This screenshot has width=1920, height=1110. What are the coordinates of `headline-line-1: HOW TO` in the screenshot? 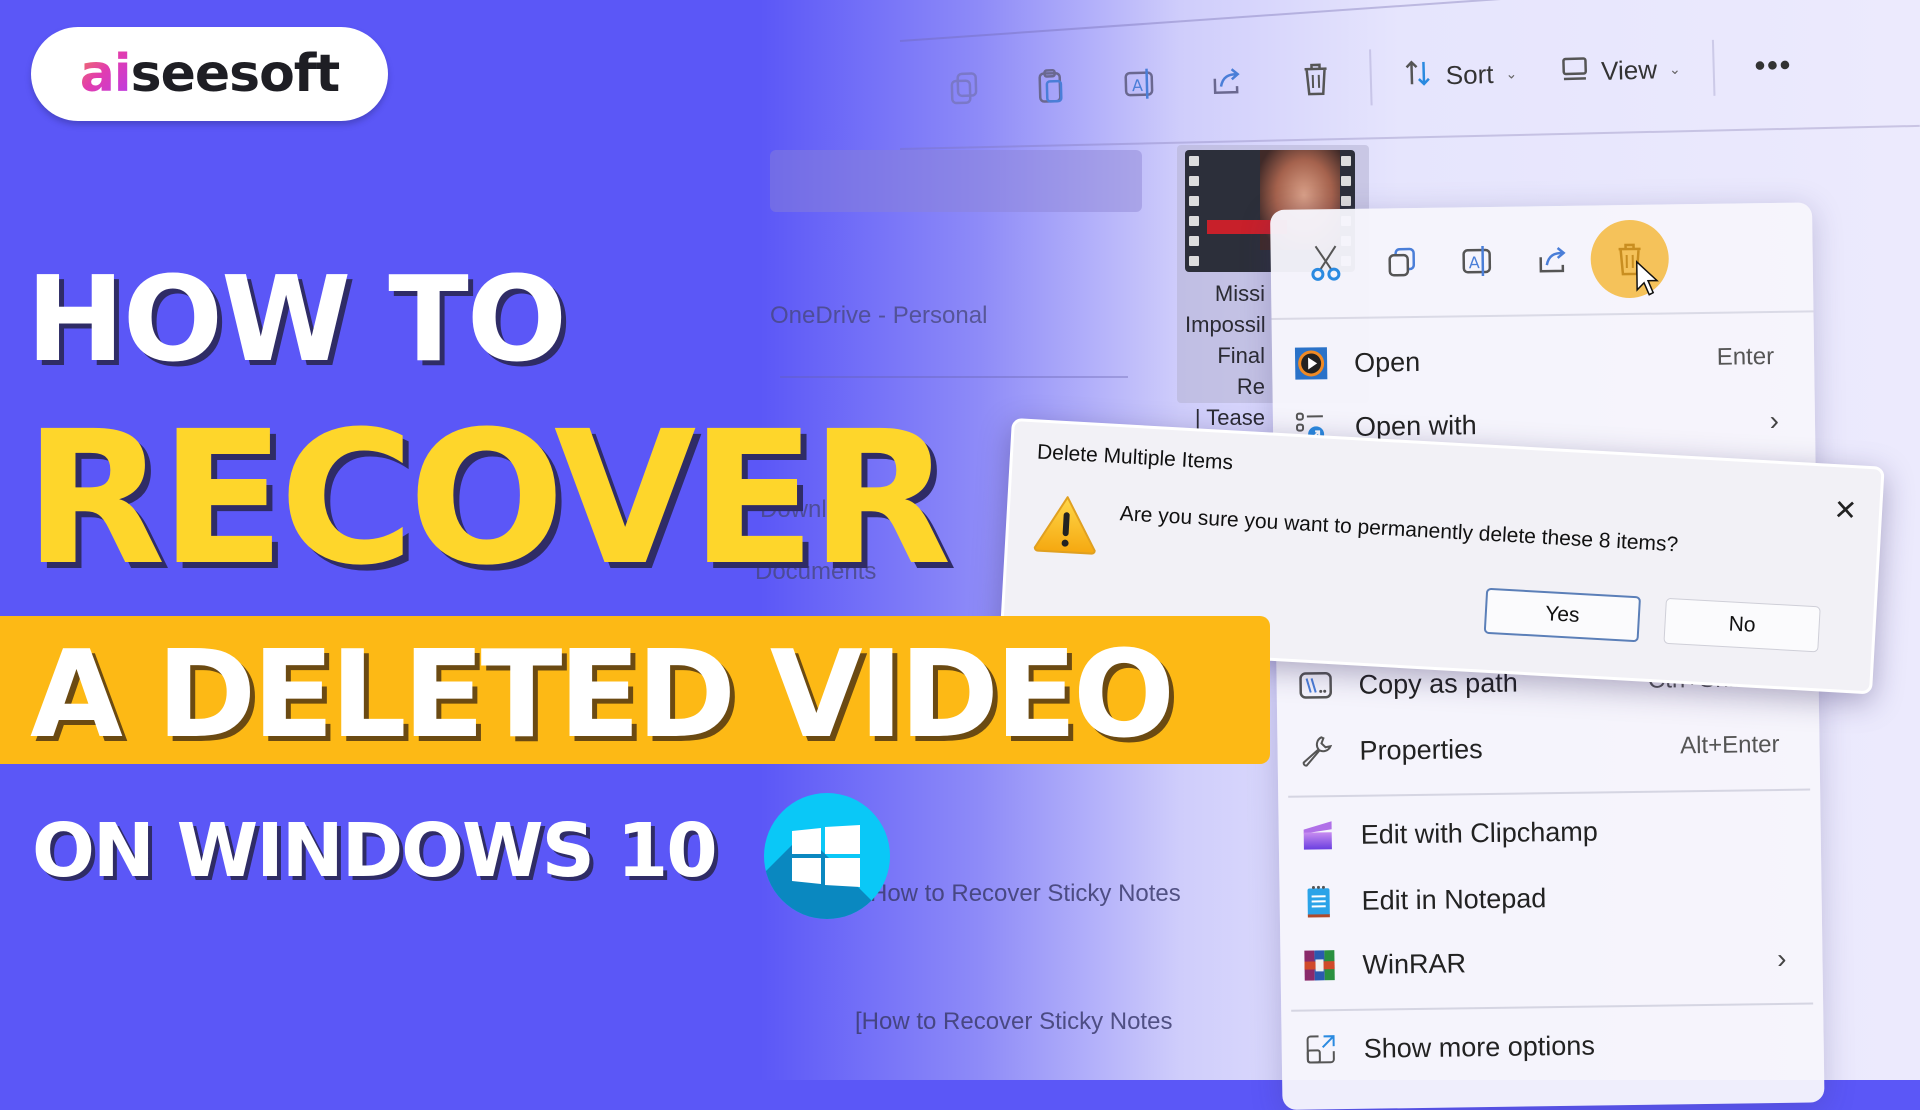 It's located at (295, 319).